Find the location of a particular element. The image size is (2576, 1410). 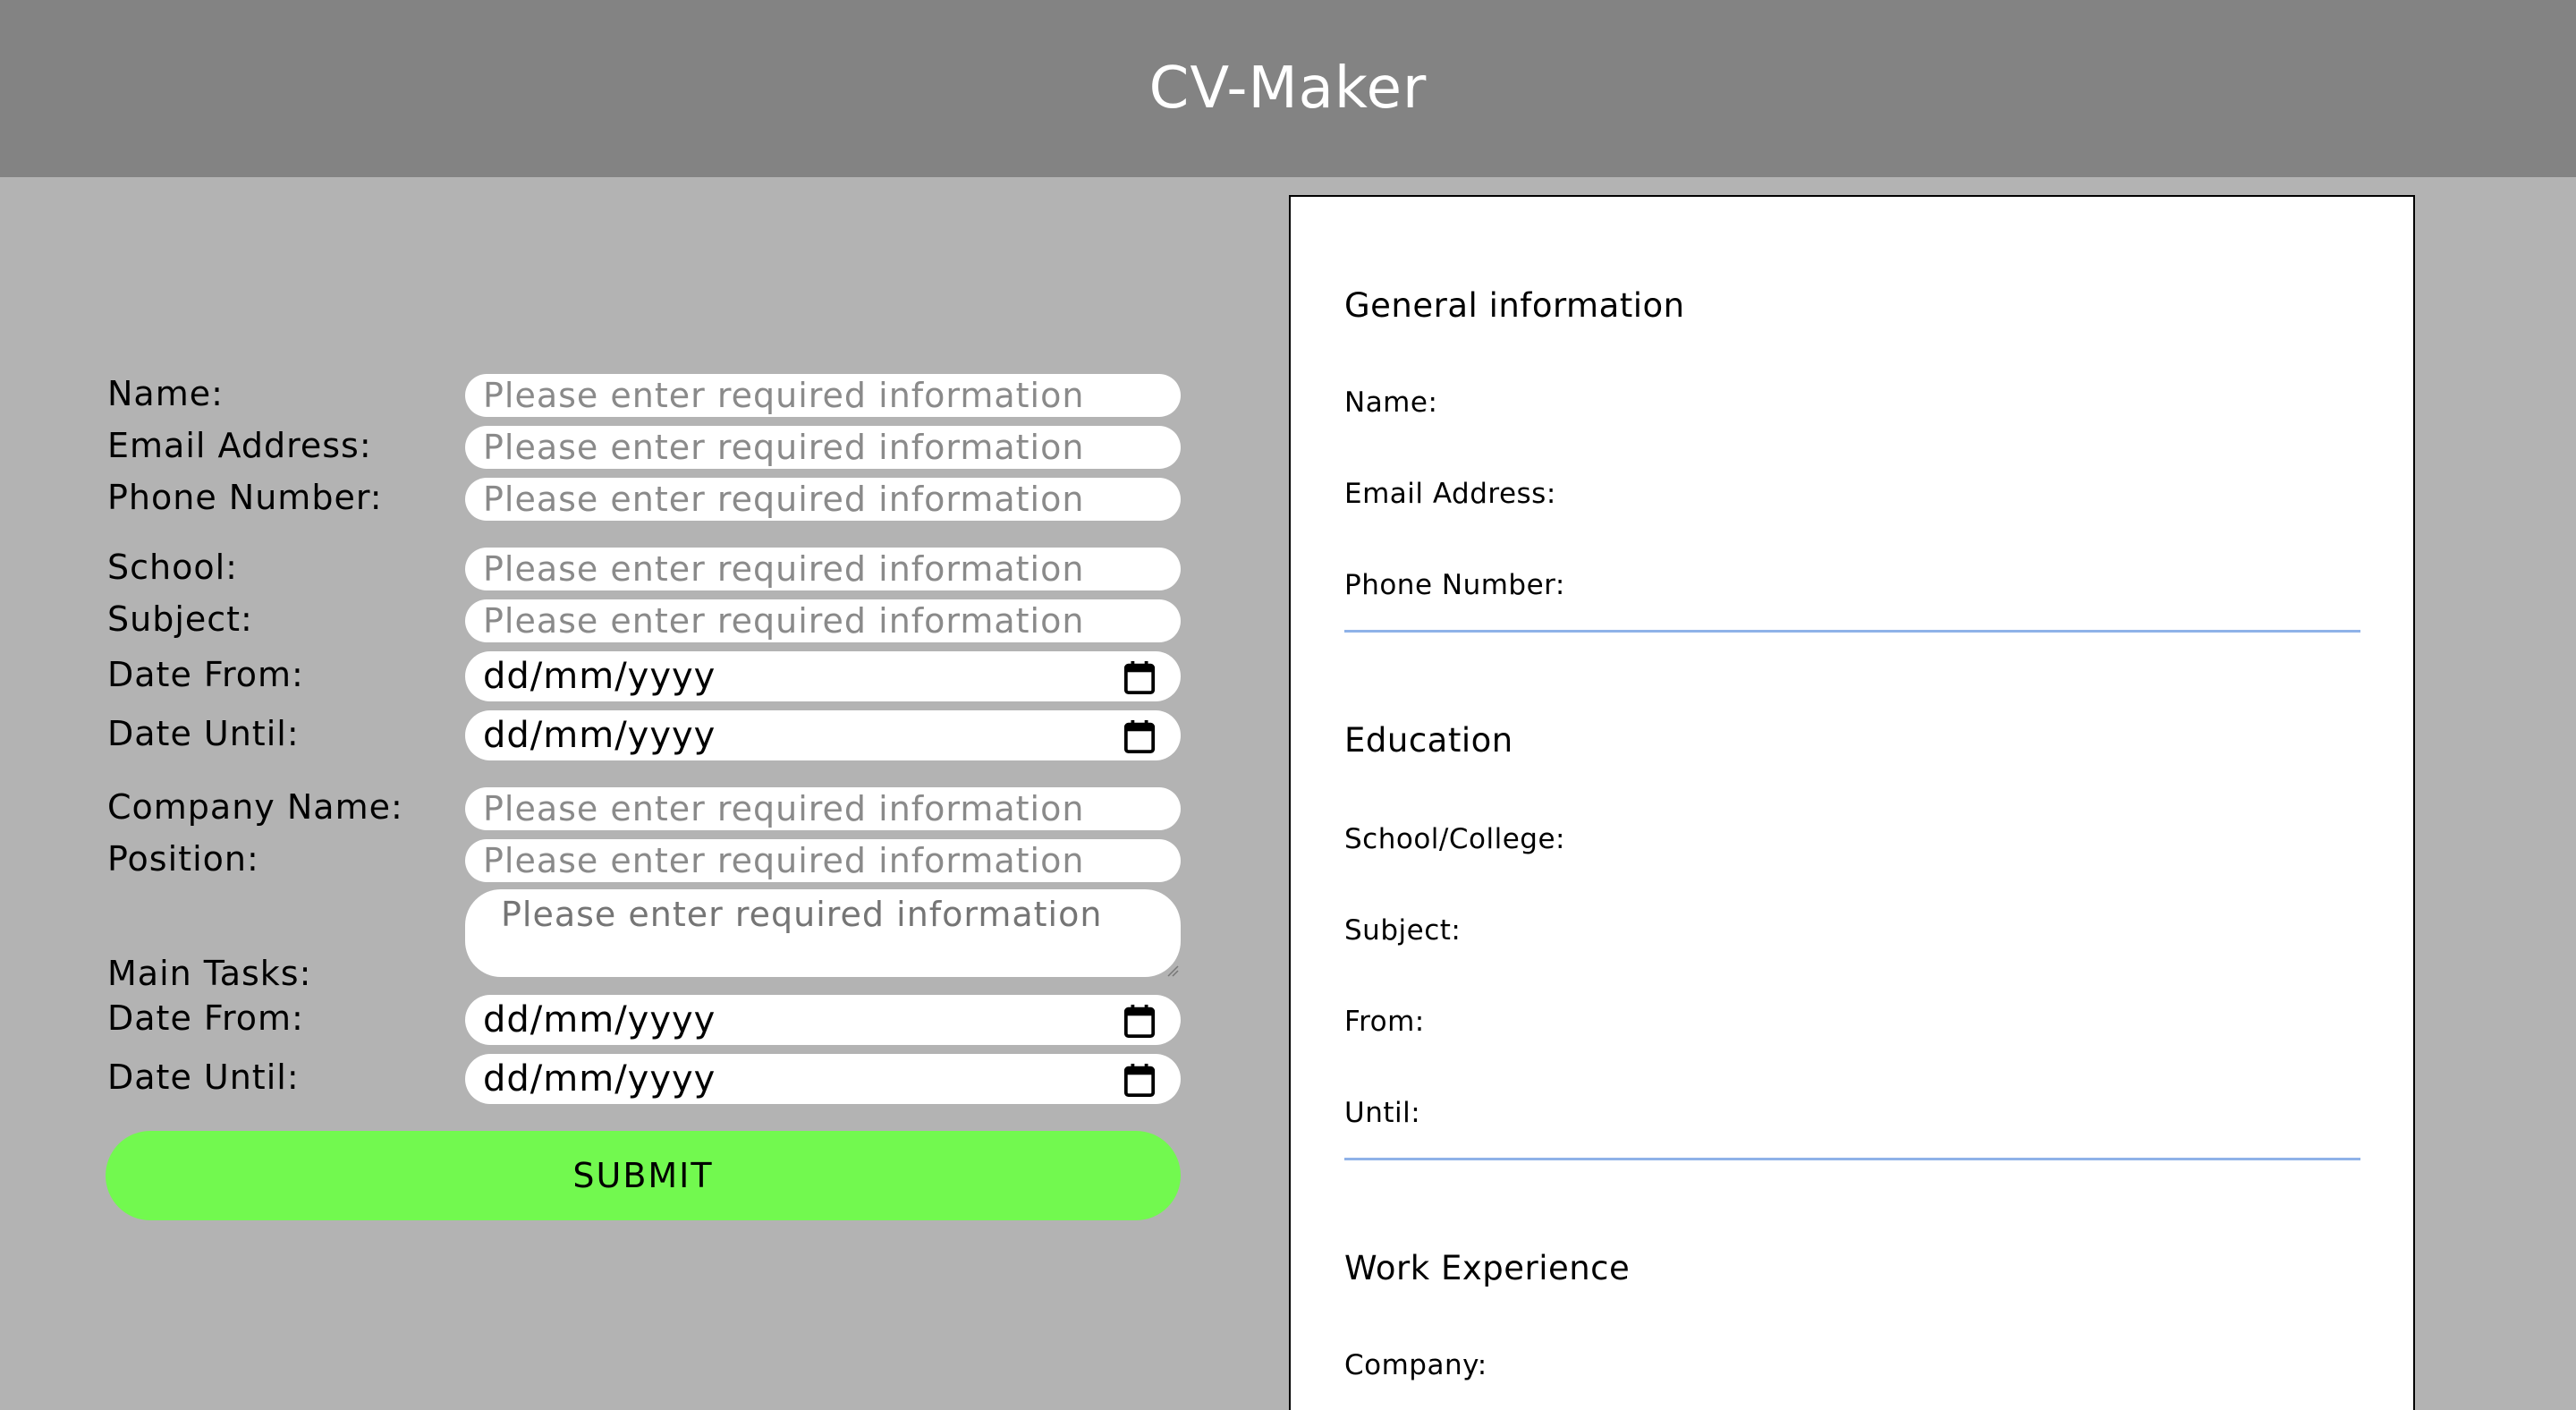

work-date-until-input: dd/mm/yyyy is located at coordinates (823, 1079).